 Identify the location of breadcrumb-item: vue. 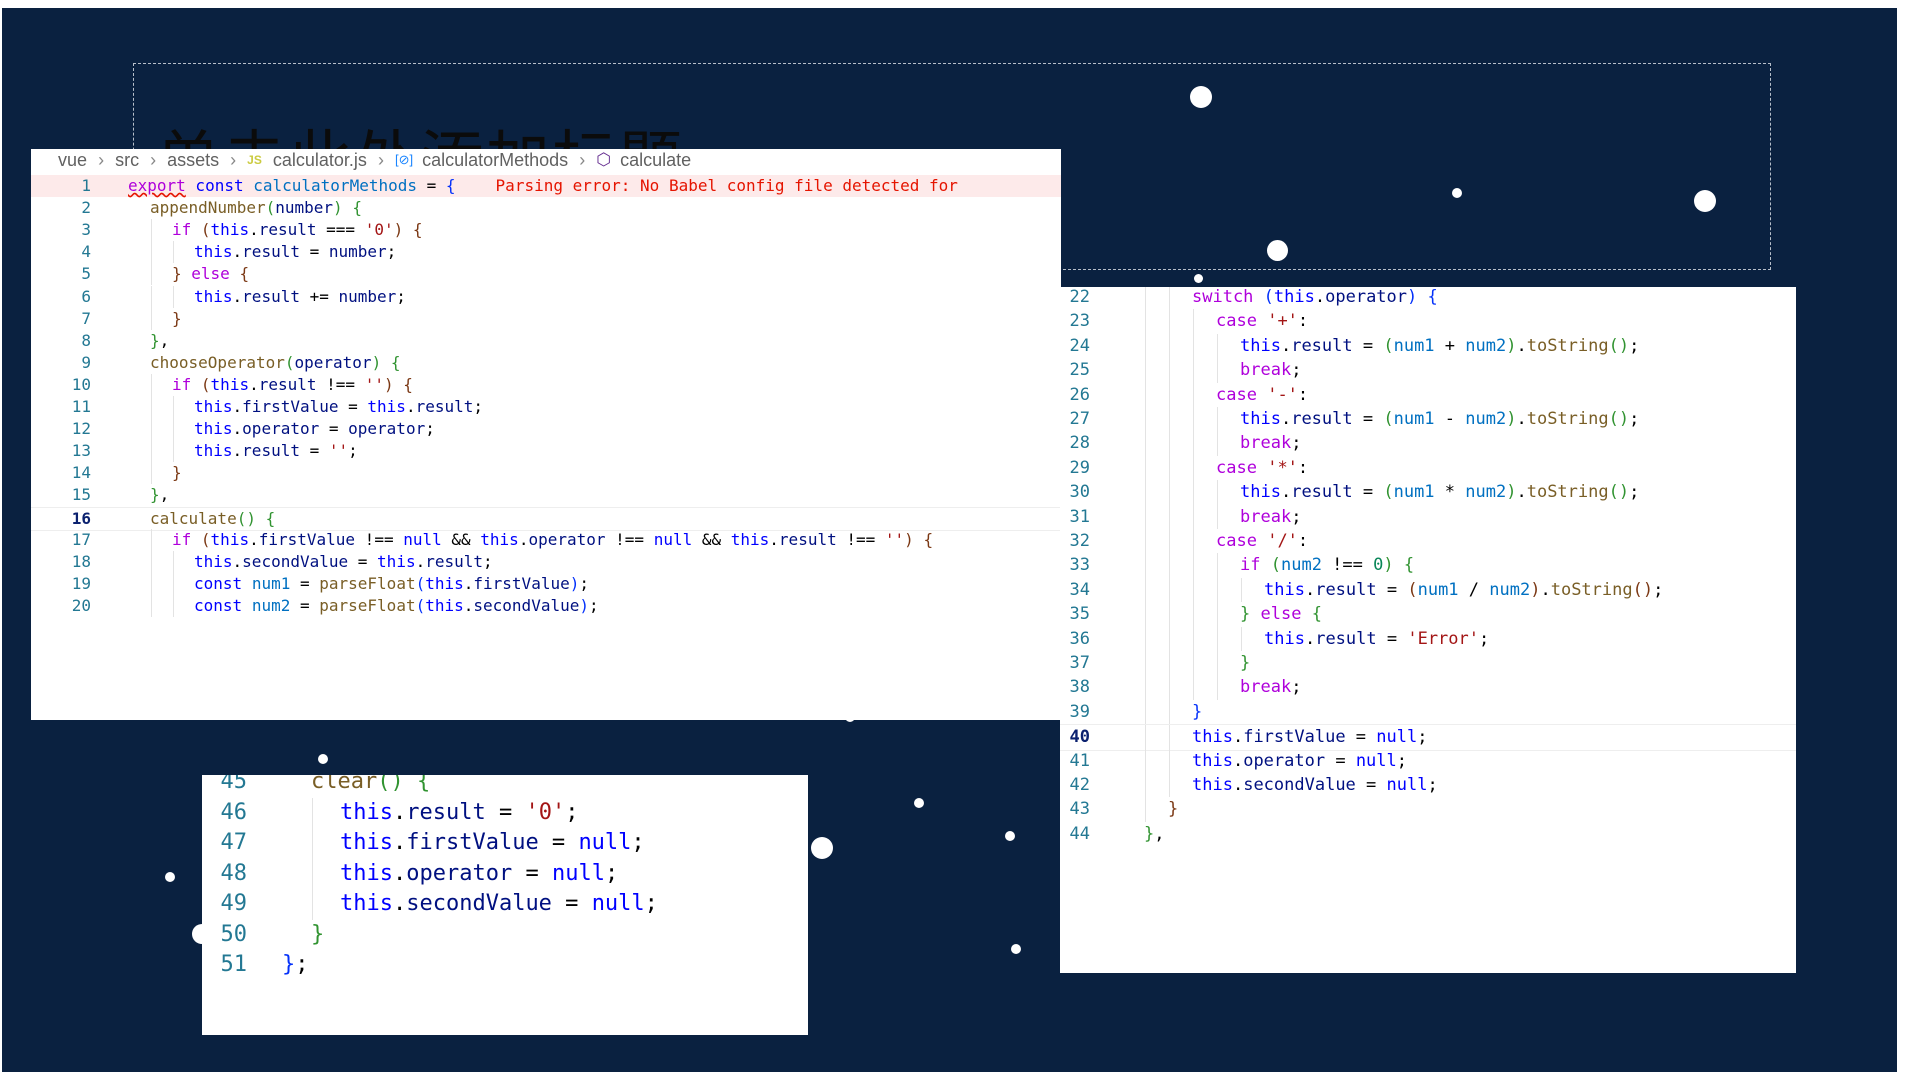
(72, 160).